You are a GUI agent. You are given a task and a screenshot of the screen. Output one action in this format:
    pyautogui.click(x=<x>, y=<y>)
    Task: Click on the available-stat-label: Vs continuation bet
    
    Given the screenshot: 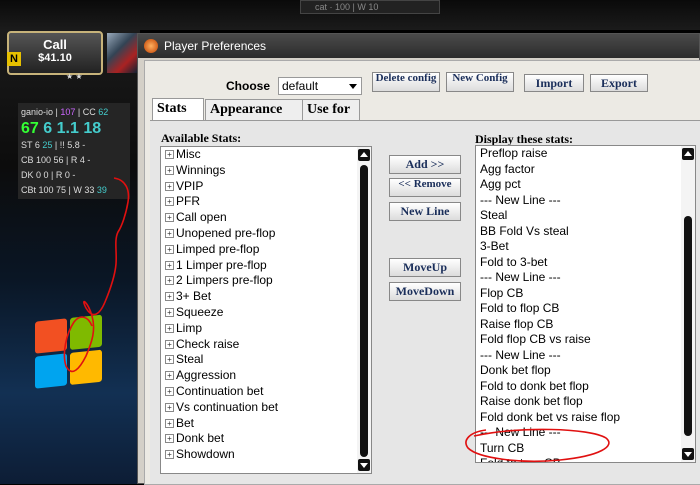 What is the action you would take?
    pyautogui.click(x=227, y=406)
    